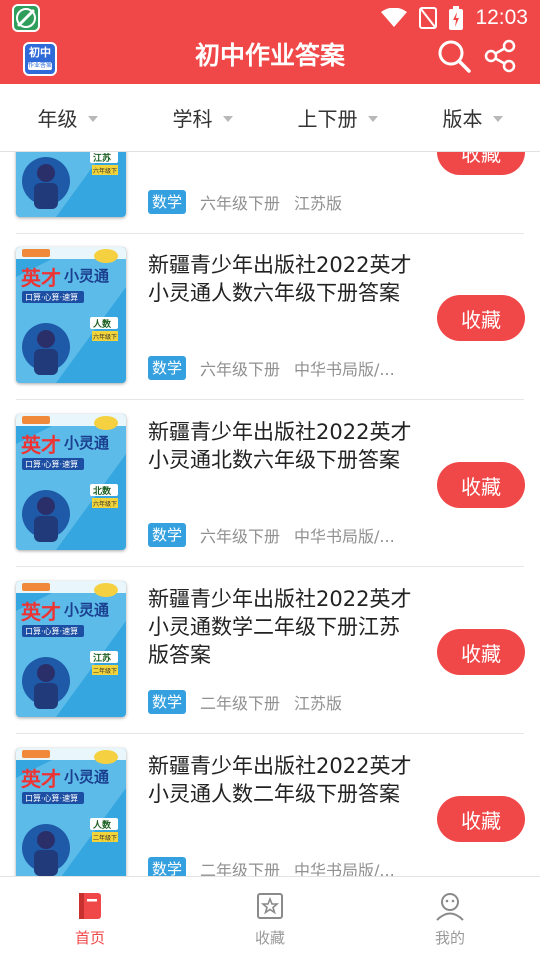  I want to click on filter-bar: 年级 学科 上下册 版本, so click(270, 118).